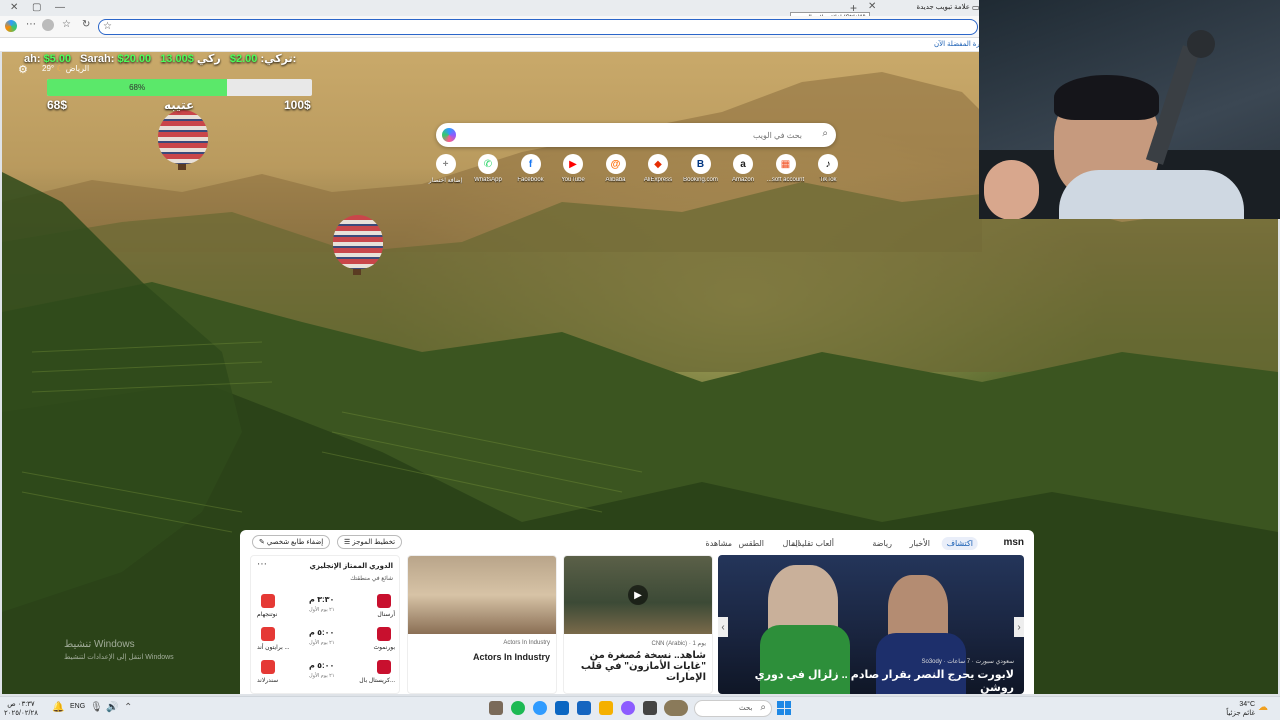 The height and width of the screenshot is (720, 1280). Describe the element at coordinates (384, 648) in the screenshot. I see `home-team-name: بورنموث` at that location.